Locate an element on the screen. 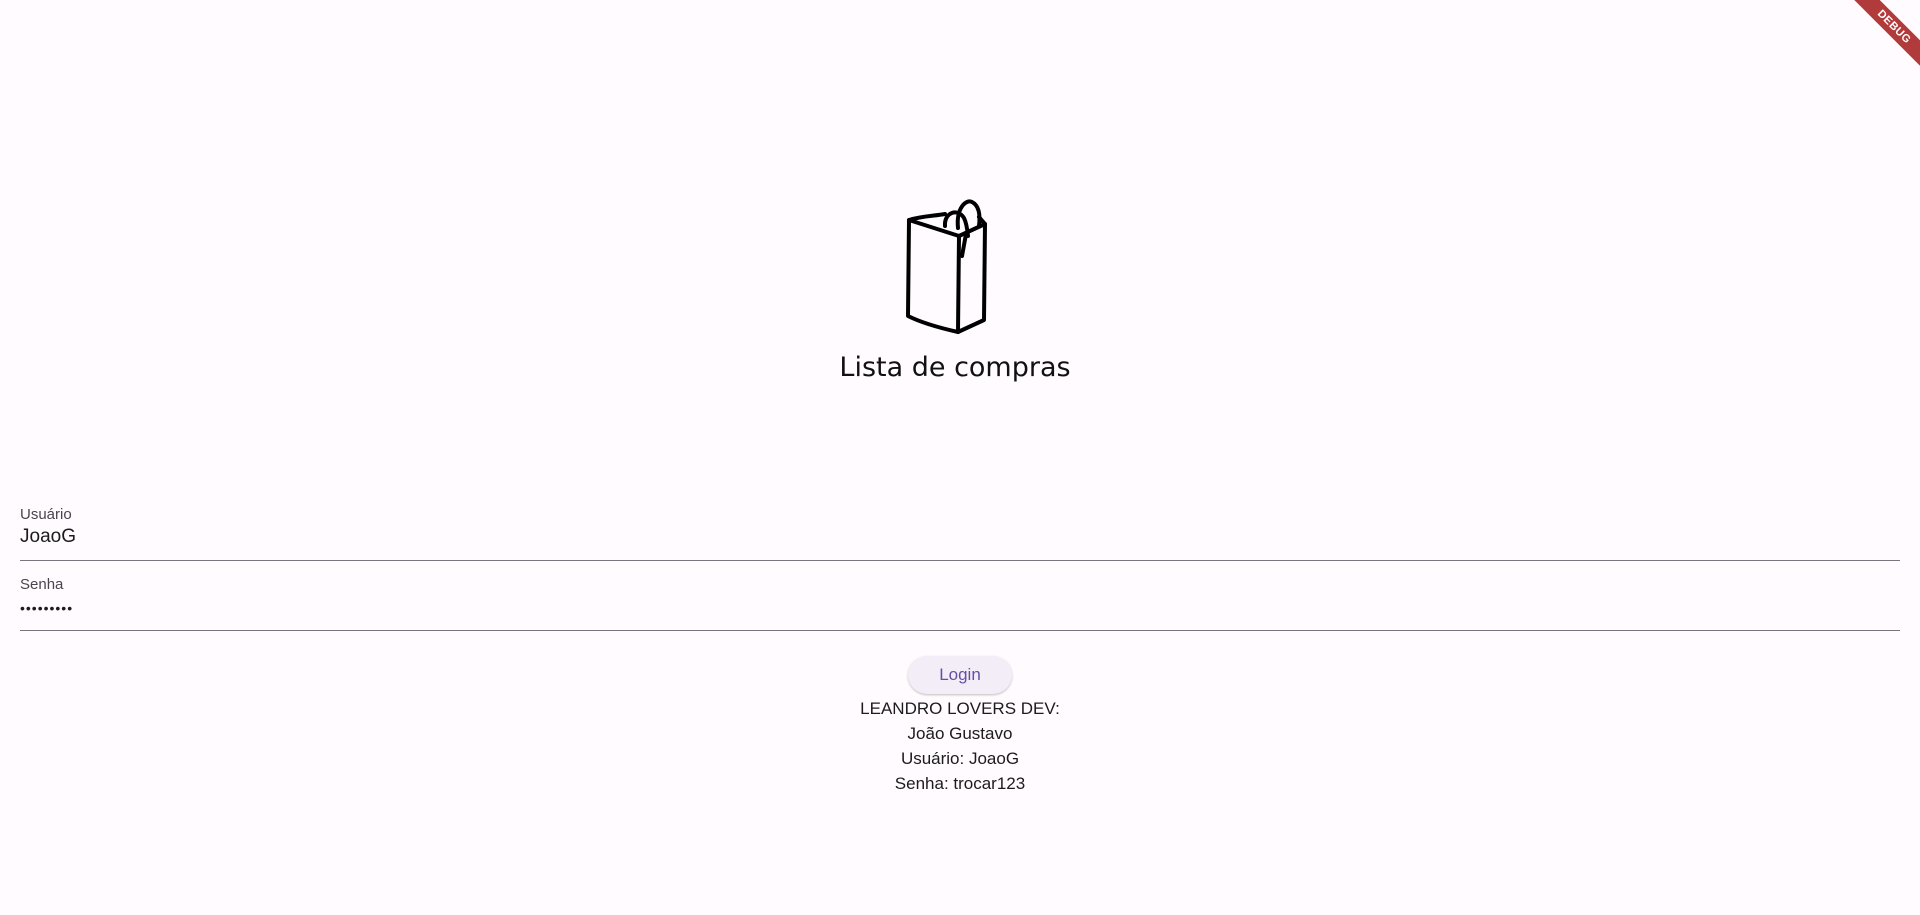  debug-banner-label: DEBUG is located at coordinates (1882, 38).